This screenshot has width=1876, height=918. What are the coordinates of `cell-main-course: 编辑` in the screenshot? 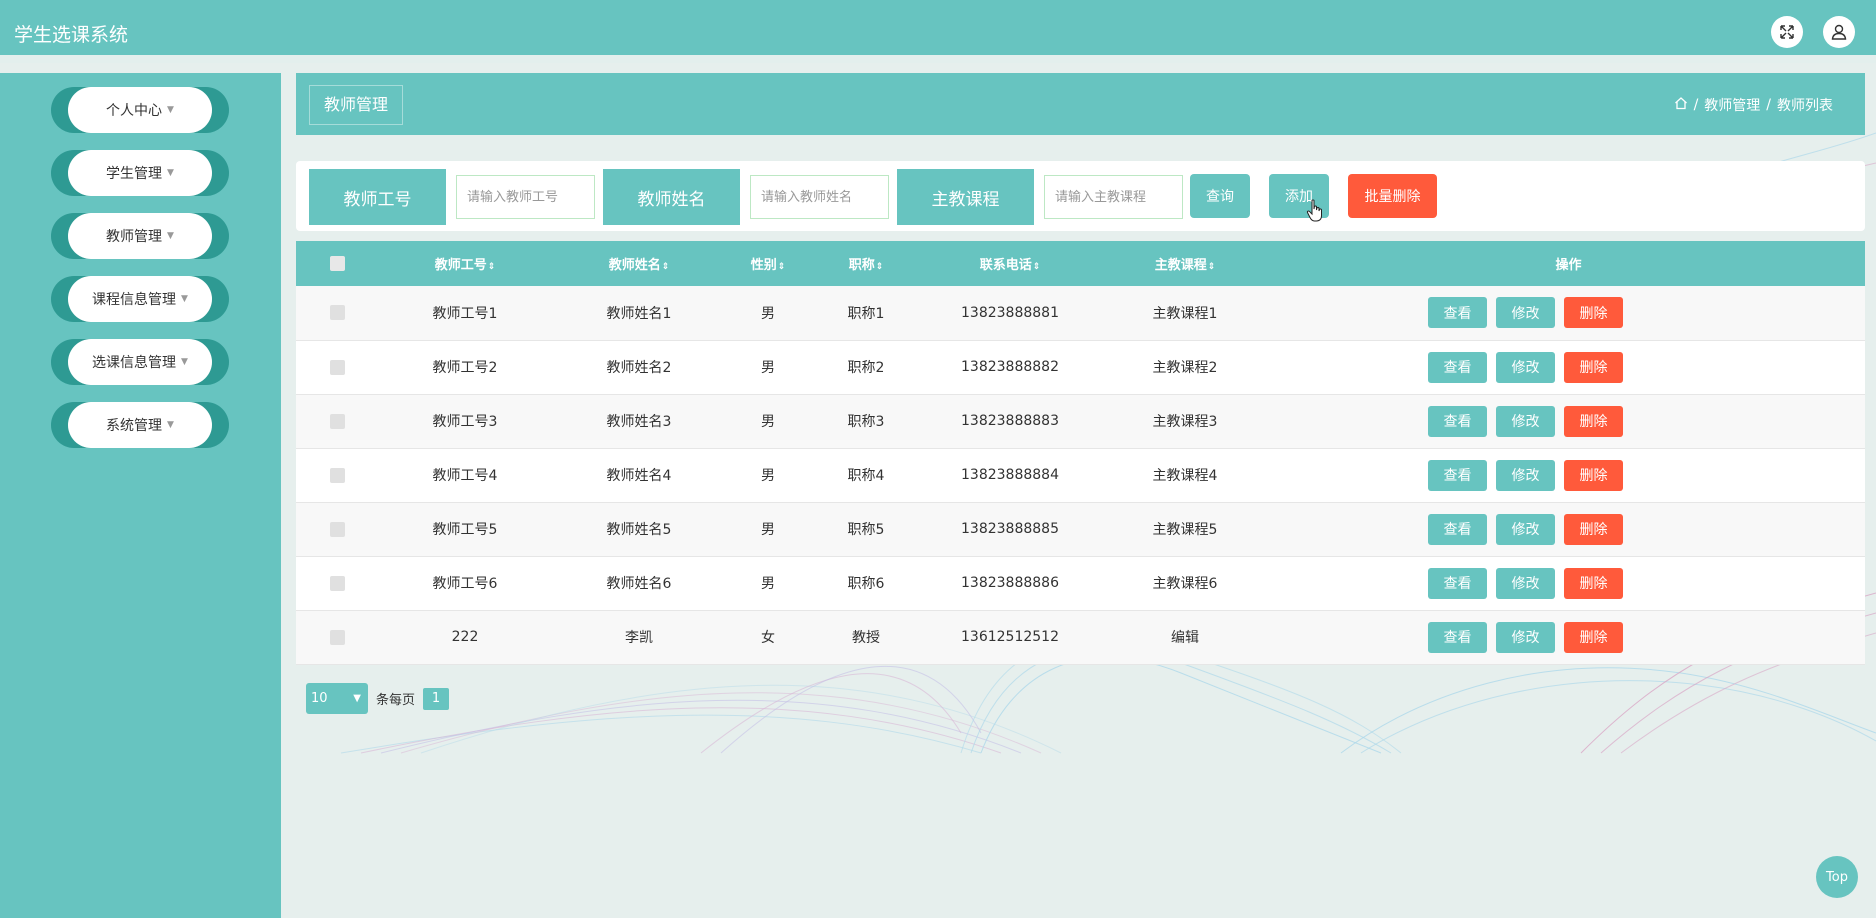 It's located at (1185, 638).